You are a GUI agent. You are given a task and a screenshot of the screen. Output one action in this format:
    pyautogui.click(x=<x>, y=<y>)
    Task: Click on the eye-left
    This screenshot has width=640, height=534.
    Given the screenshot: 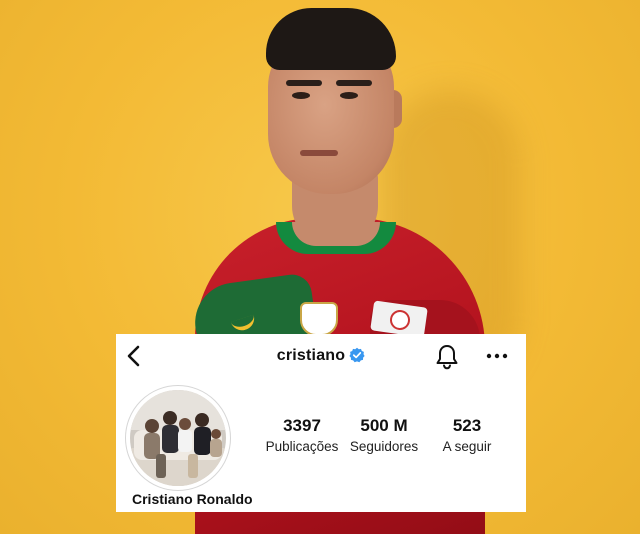 What is the action you would take?
    pyautogui.click(x=301, y=95)
    